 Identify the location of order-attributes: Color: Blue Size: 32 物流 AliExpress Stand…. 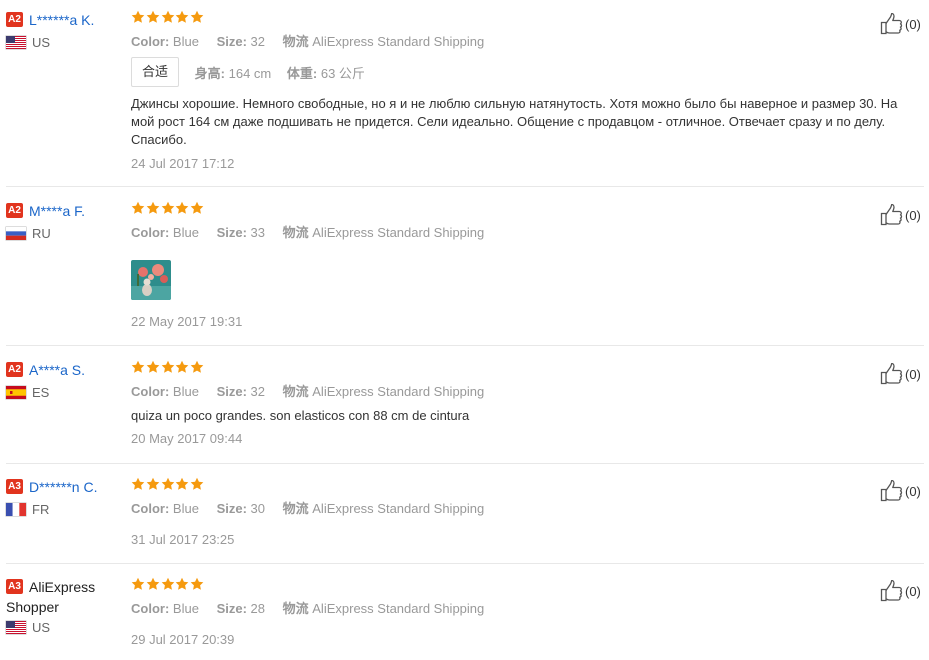
(521, 392).